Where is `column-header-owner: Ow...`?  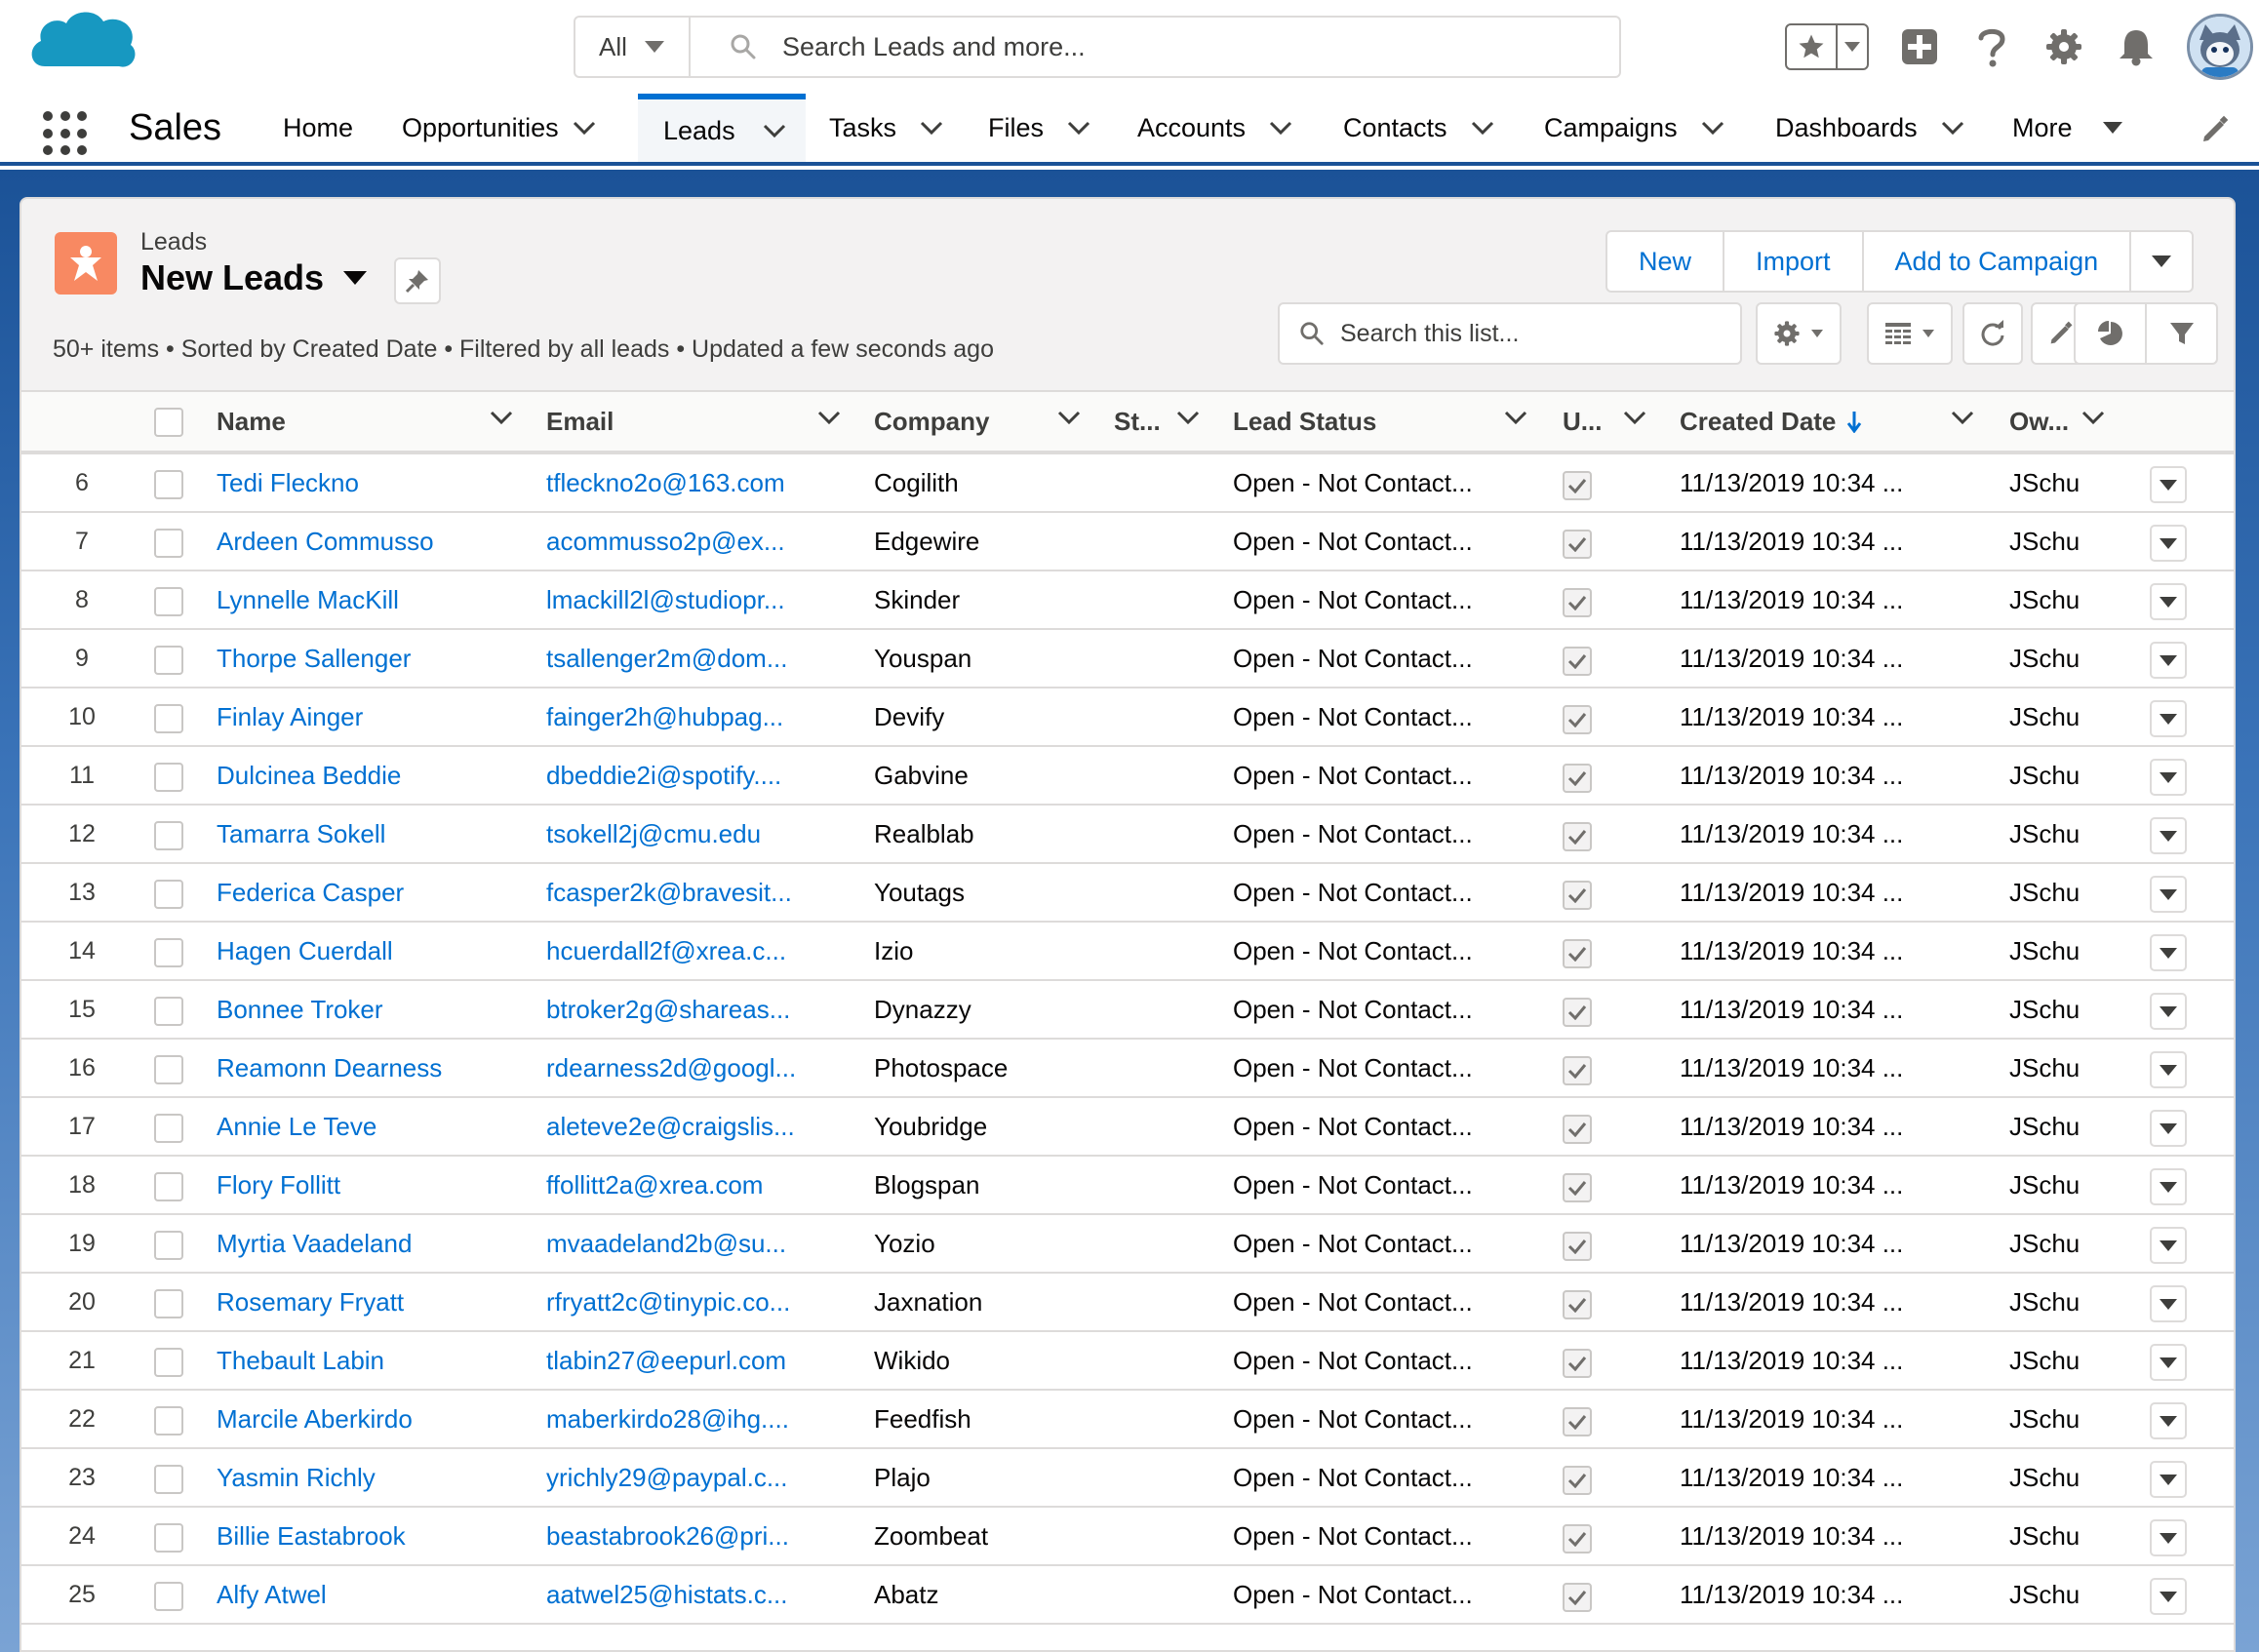
column-header-owner: Ow... is located at coordinates (2039, 421).